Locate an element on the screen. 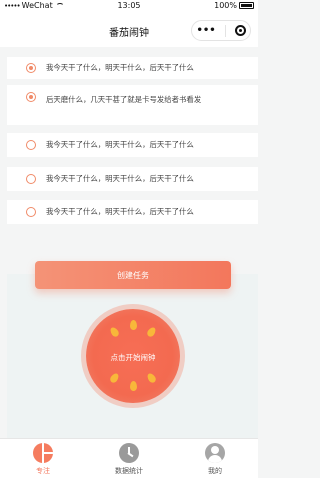 This screenshot has height=478, width=320. tab-statistics: 数据统计 is located at coordinates (129, 458).